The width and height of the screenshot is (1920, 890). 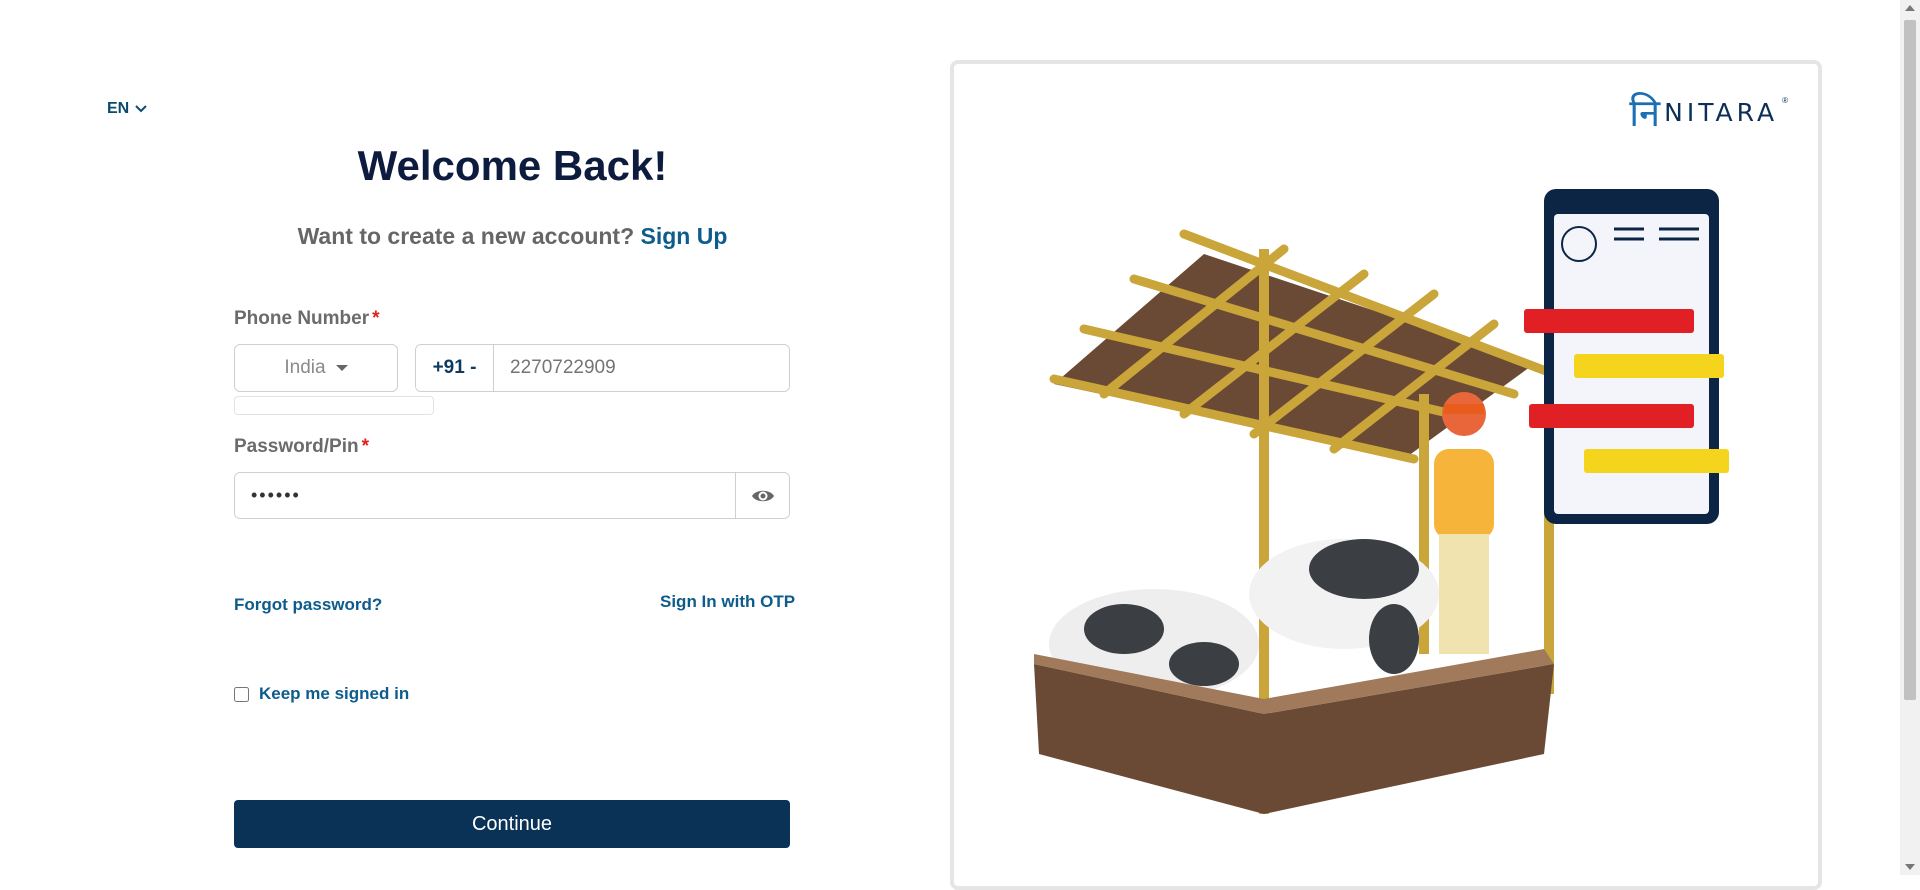 I want to click on password-label: Password/Pin *, so click(x=301, y=447).